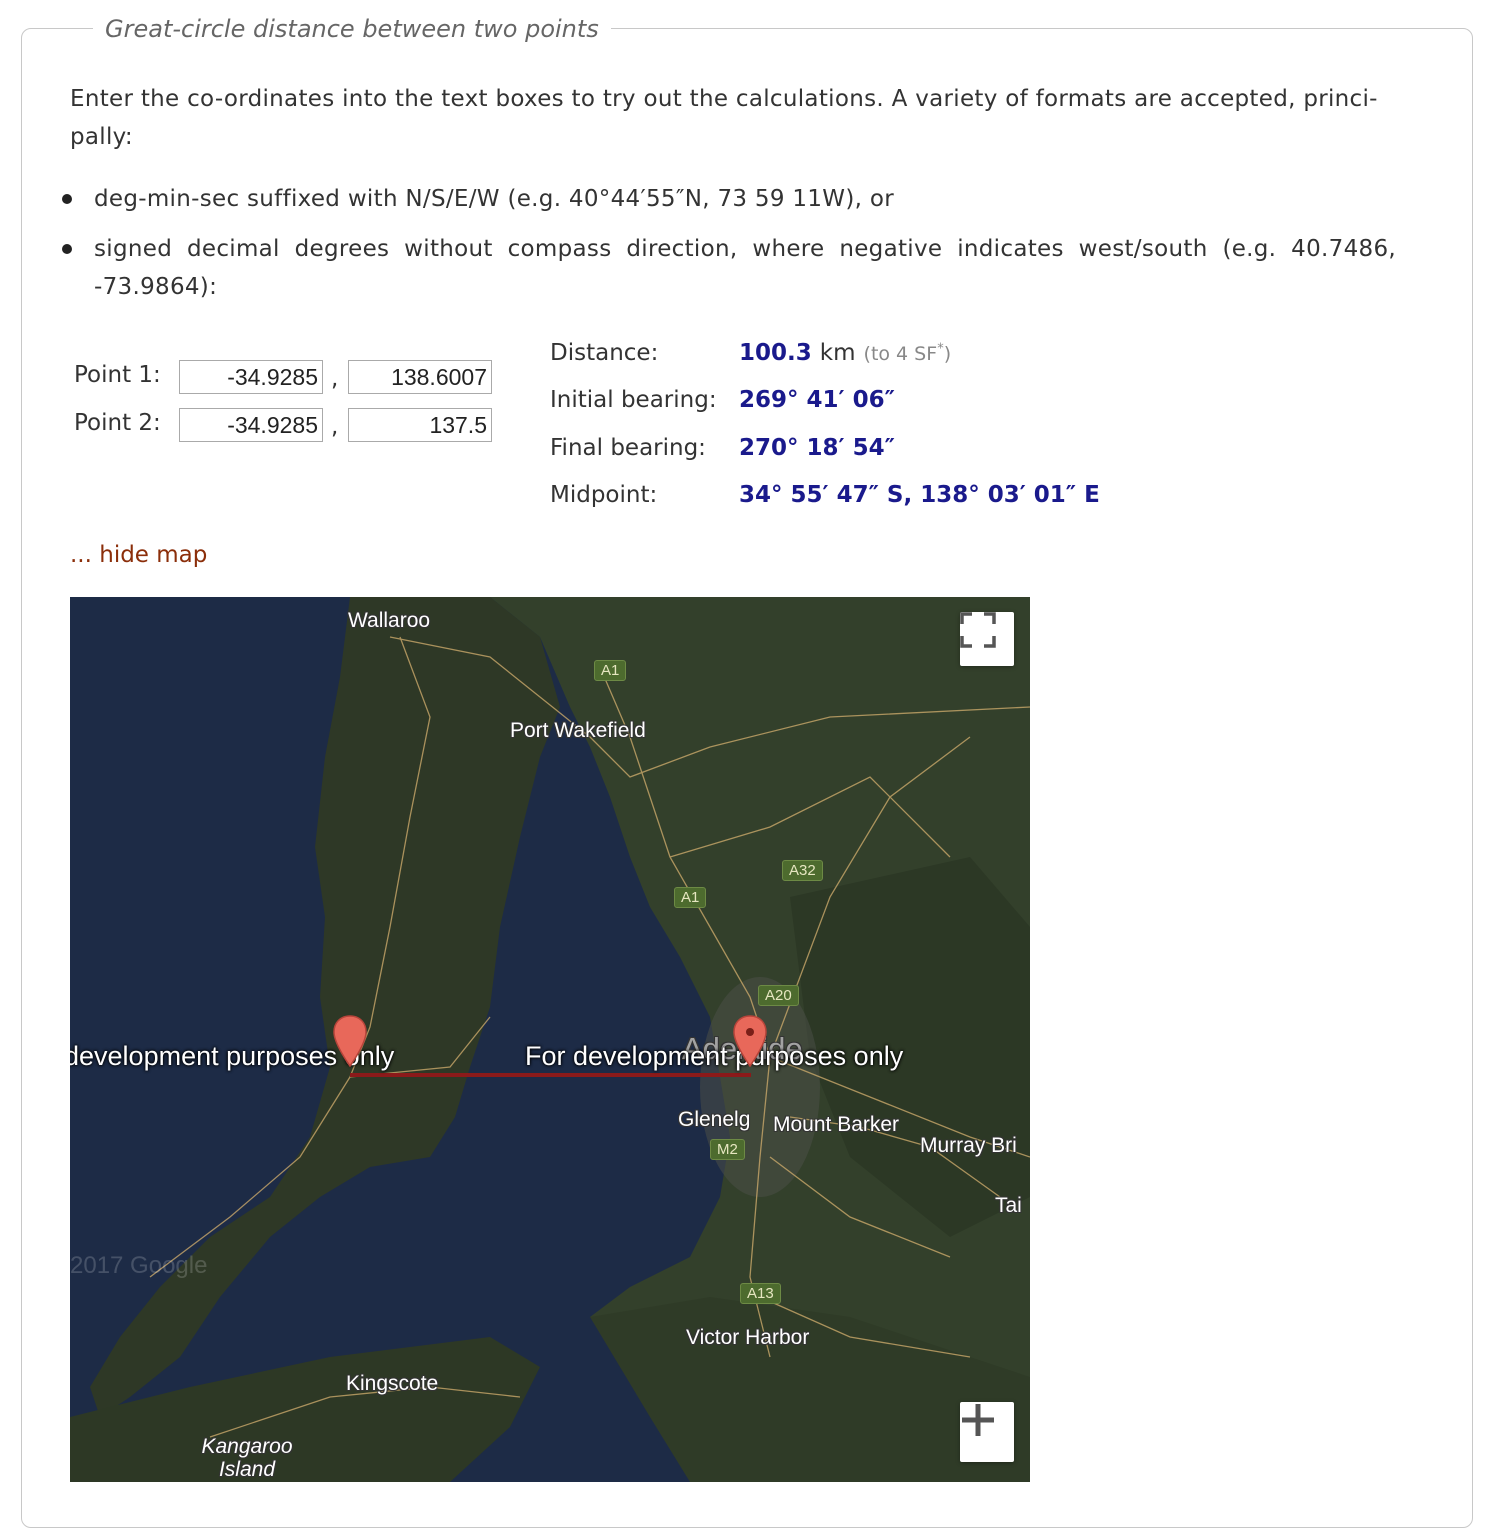 This screenshot has width=1492, height=1528. Describe the element at coordinates (604, 495) in the screenshot. I see `midpoint-label: Midpoint:` at that location.